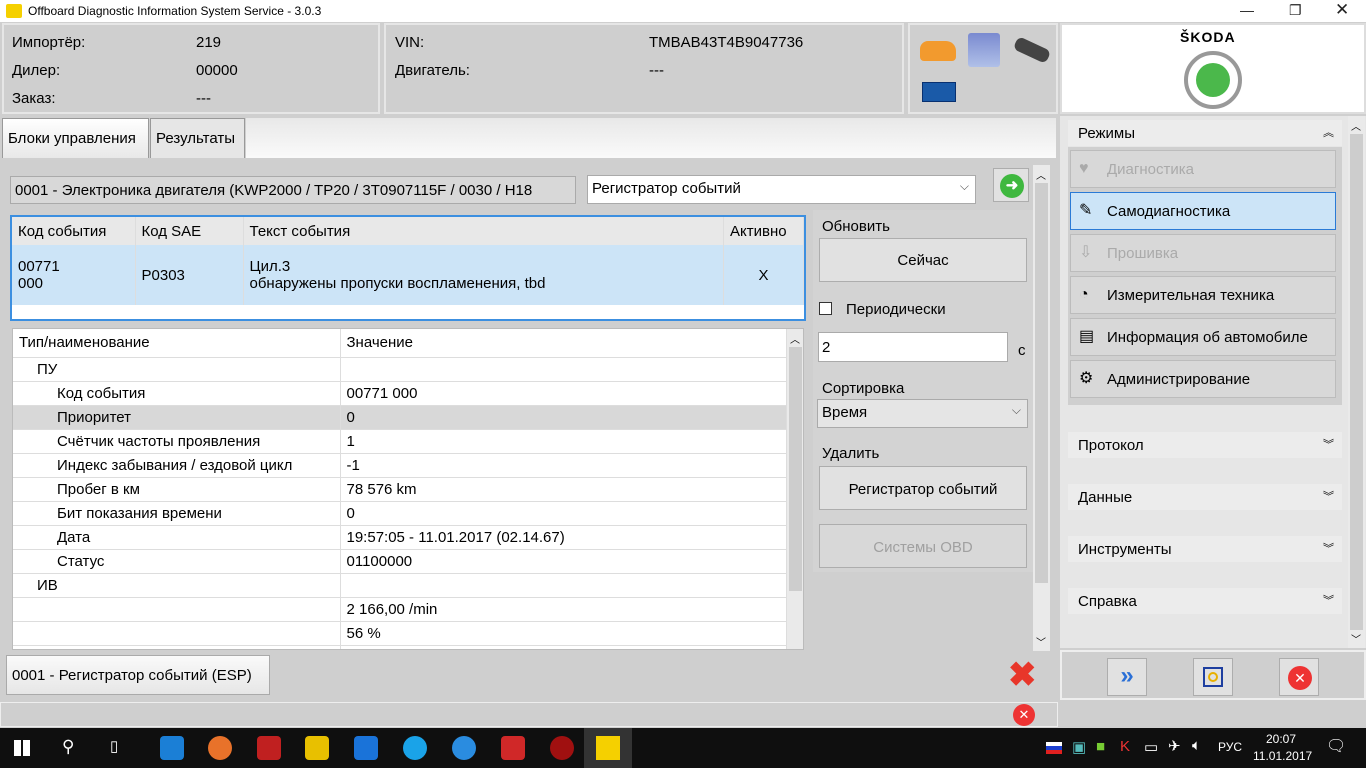 This screenshot has height=768, width=1366. What do you see at coordinates (366, 748) in the screenshot?
I see `teamviewer-icon` at bounding box center [366, 748].